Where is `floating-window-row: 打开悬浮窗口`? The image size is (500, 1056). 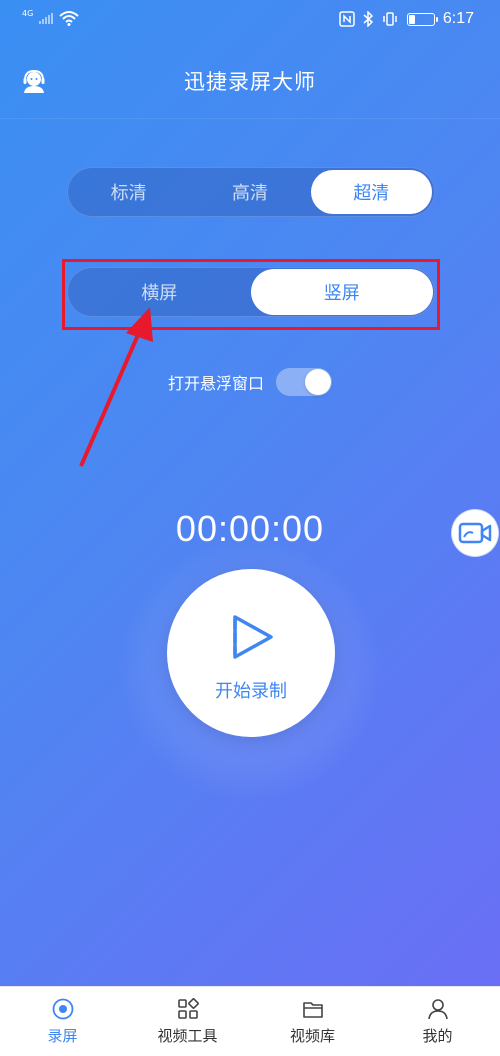
floating-window-row: 打开悬浮窗口 is located at coordinates (250, 382).